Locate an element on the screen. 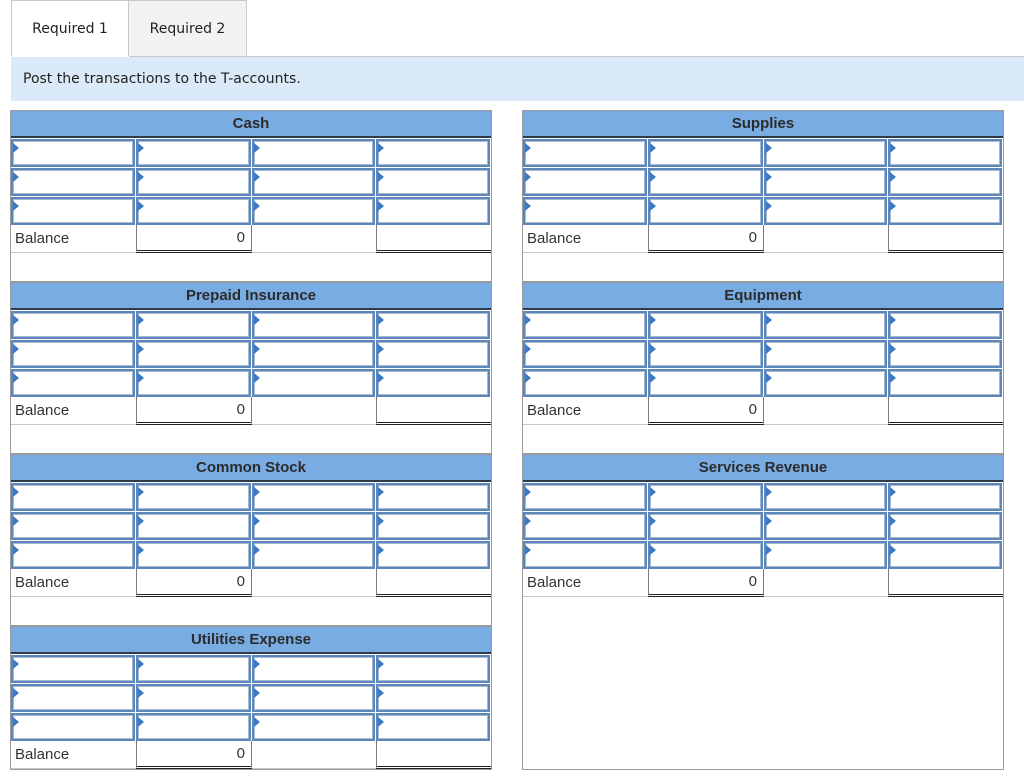  balance-debit-value: 0 is located at coordinates (706, 239).